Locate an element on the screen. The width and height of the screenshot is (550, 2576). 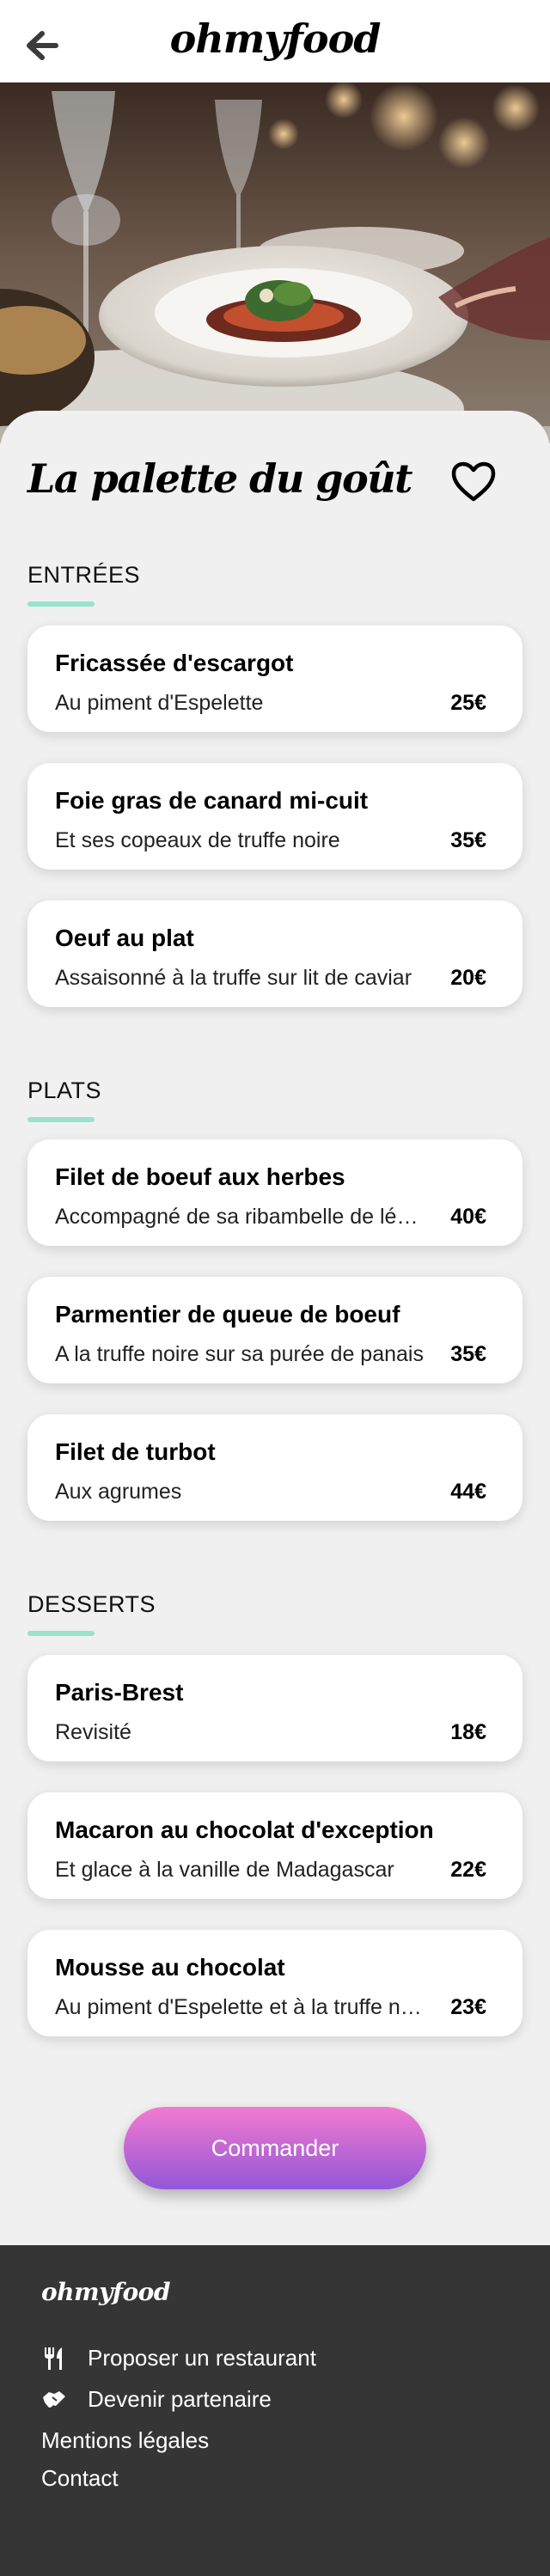
footer-link-contact: Contact is located at coordinates (80, 2478).